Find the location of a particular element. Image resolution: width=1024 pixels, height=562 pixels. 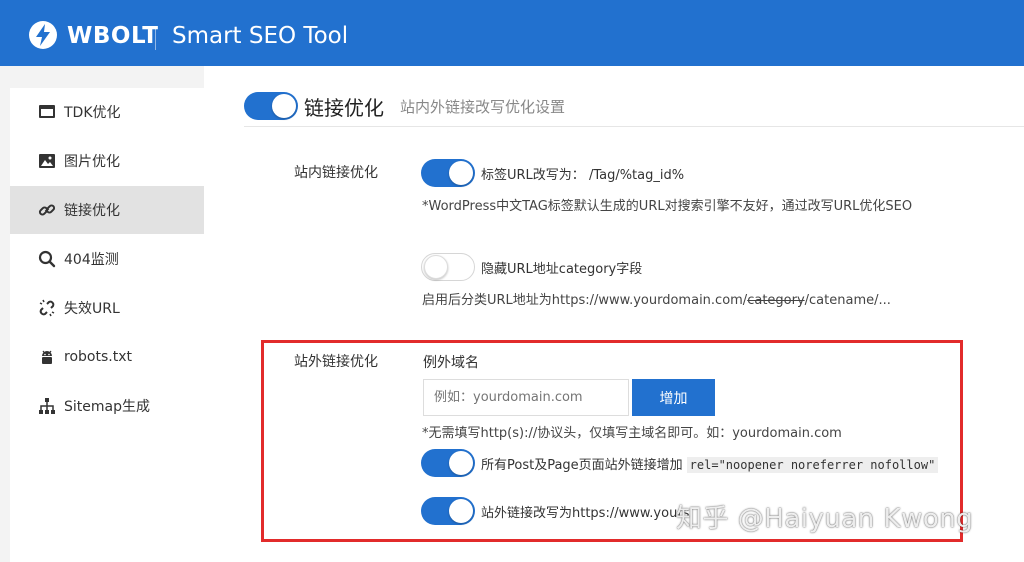

sidebar-item-tdk: TDK优化 is located at coordinates (107, 112).